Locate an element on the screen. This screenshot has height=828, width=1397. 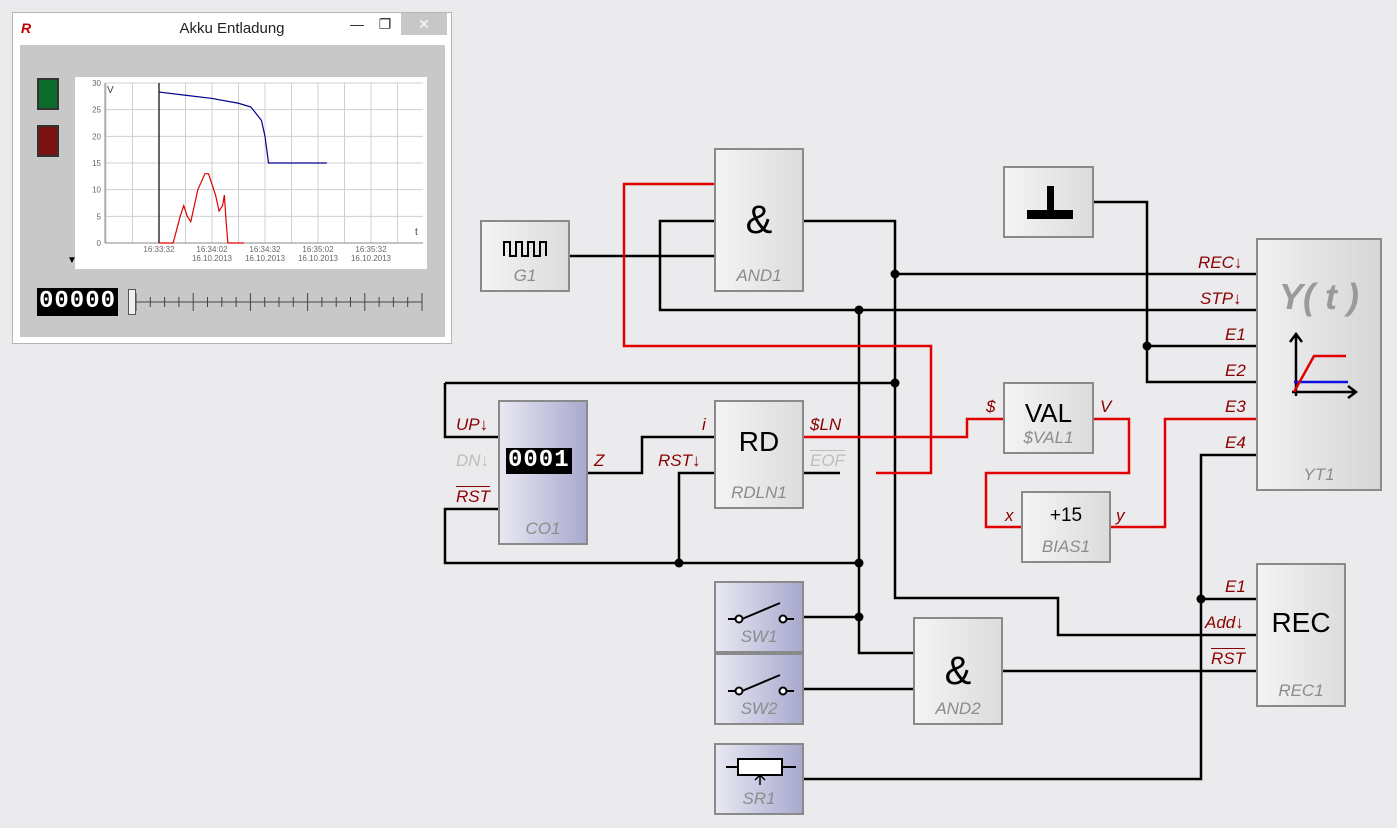
value-block-val1: VAL $VAL1 is located at coordinates (1048, 418).